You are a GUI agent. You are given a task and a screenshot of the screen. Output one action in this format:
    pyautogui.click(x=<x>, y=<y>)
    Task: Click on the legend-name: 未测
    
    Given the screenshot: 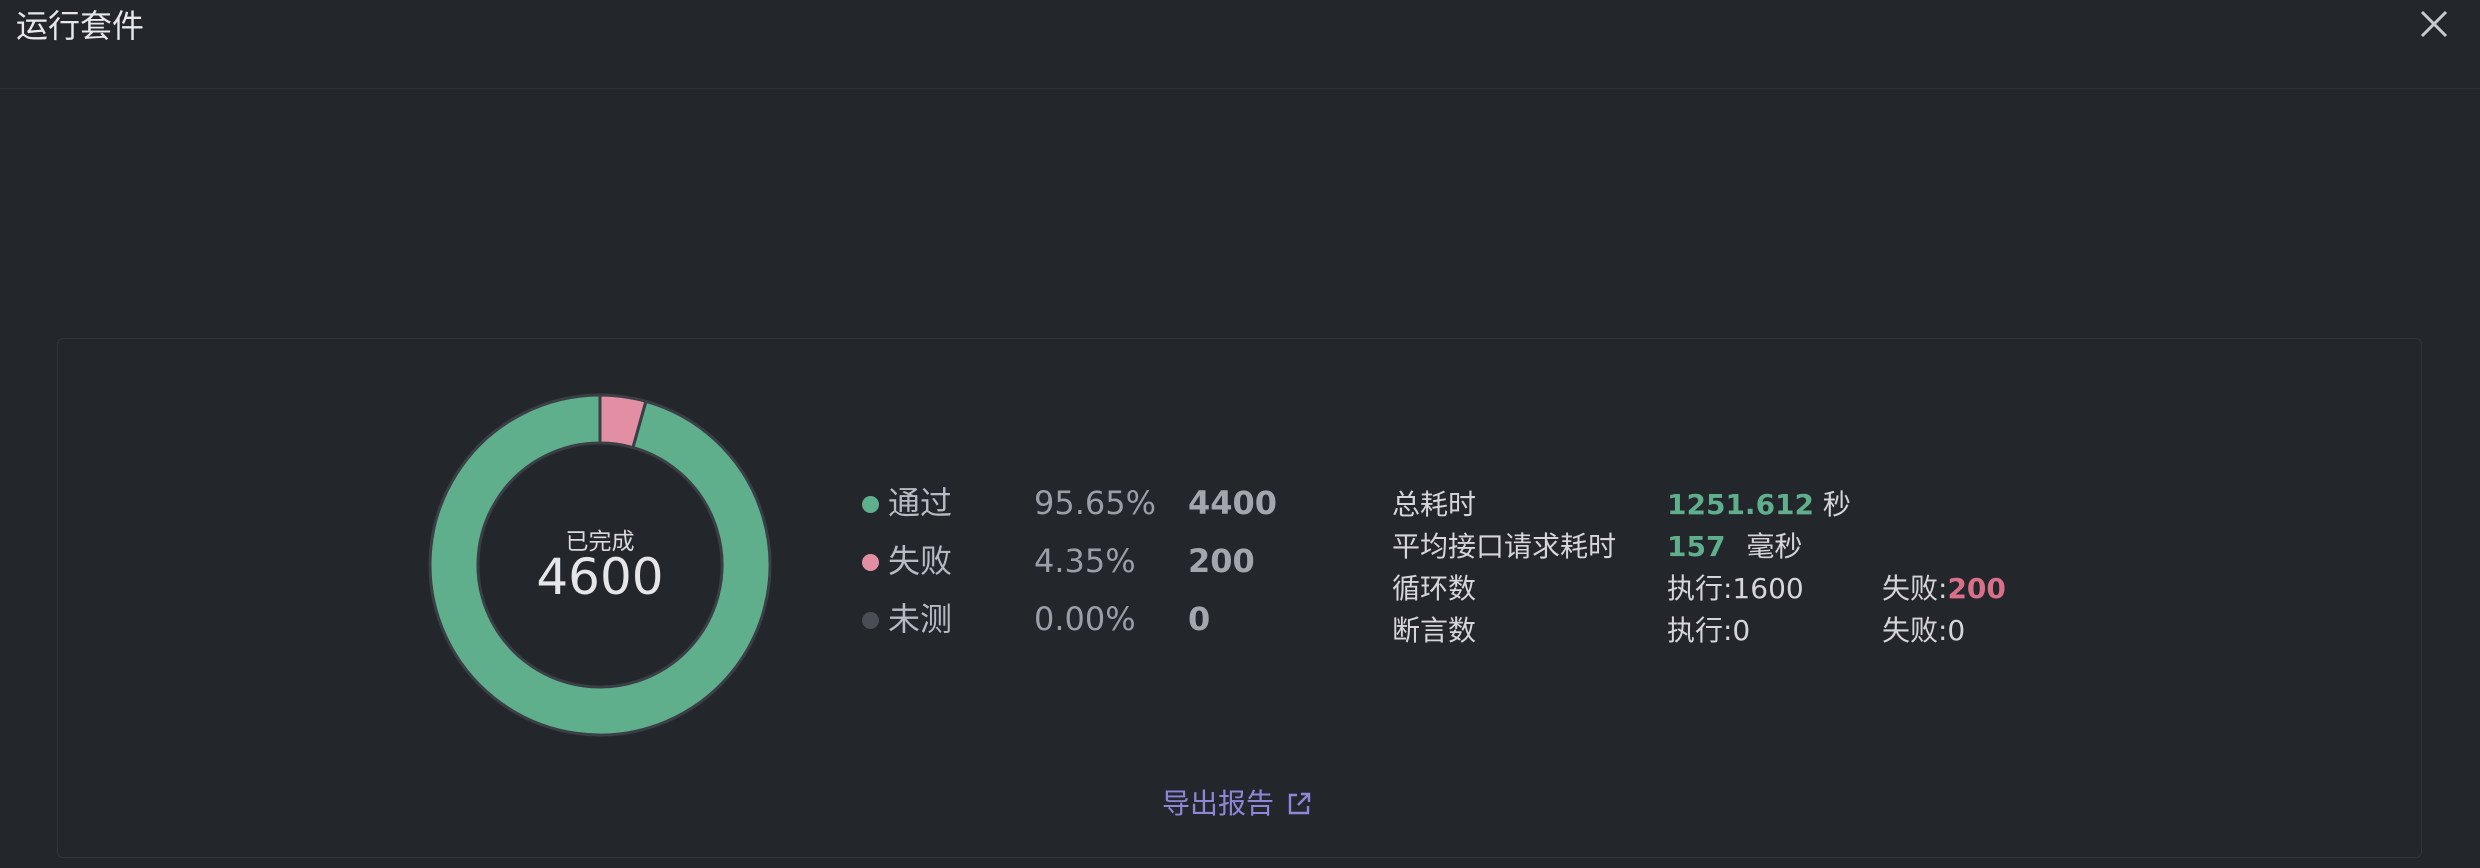 What is the action you would take?
    pyautogui.click(x=920, y=619)
    